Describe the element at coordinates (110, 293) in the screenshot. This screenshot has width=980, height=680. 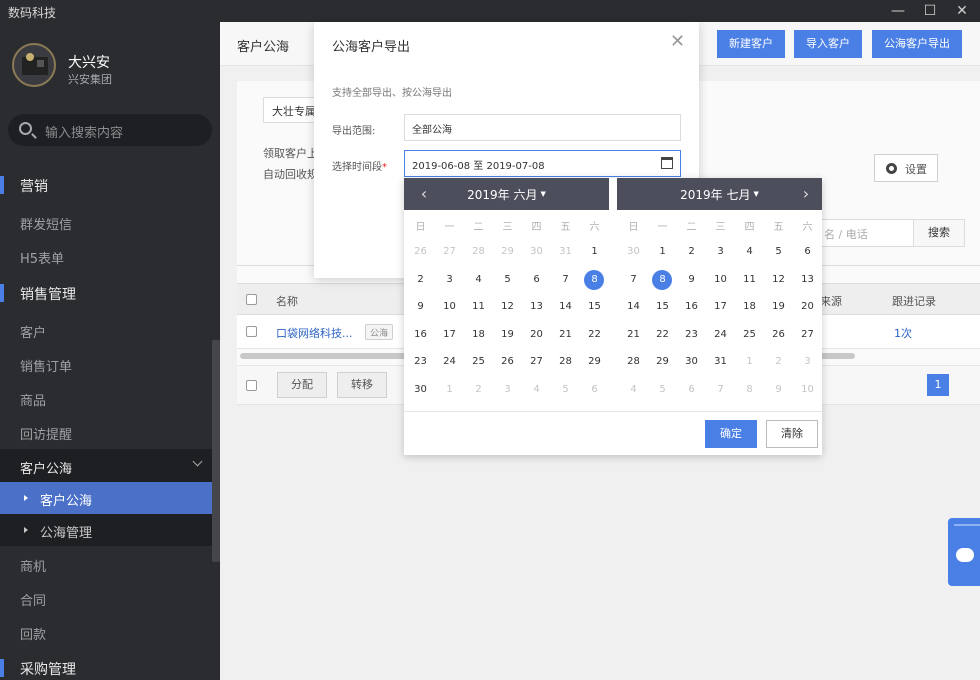
I see `sidebar-group-sales: 销售管理` at that location.